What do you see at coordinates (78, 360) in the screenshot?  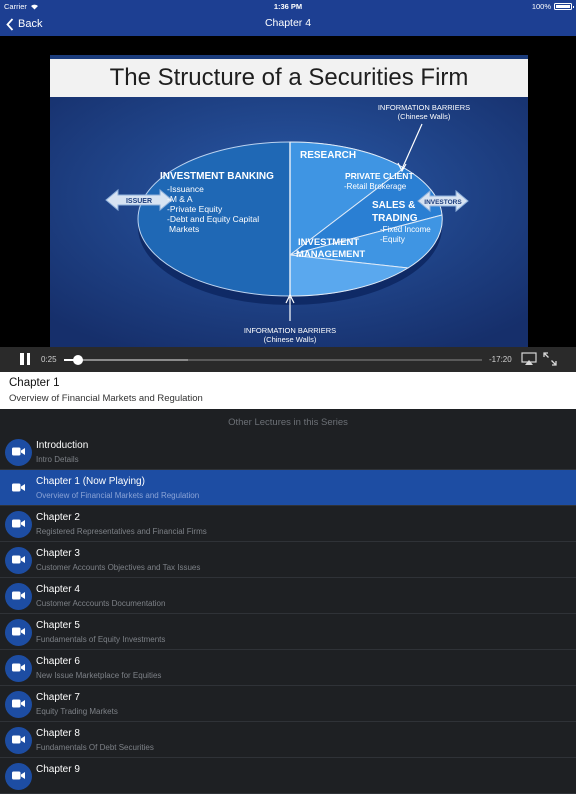 I see `progress-scrubber` at bounding box center [78, 360].